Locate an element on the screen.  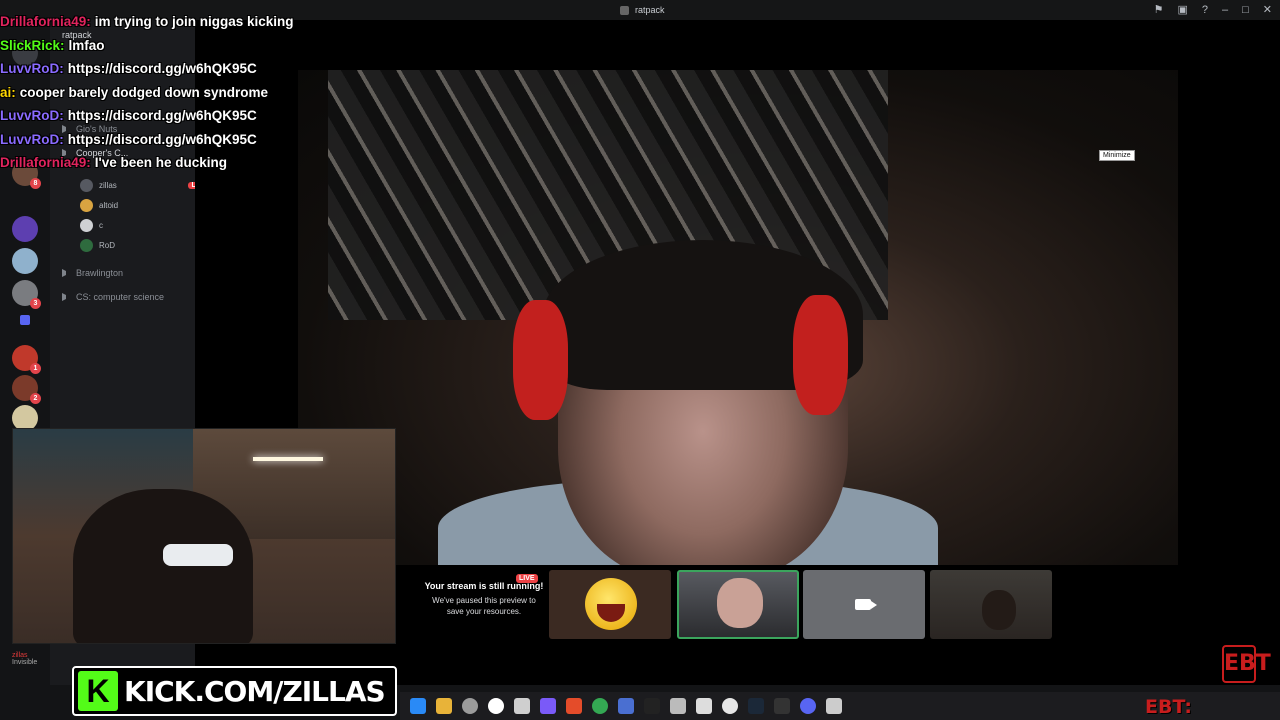
voice-channel-label: Brawlington is located at coordinates (100, 273).